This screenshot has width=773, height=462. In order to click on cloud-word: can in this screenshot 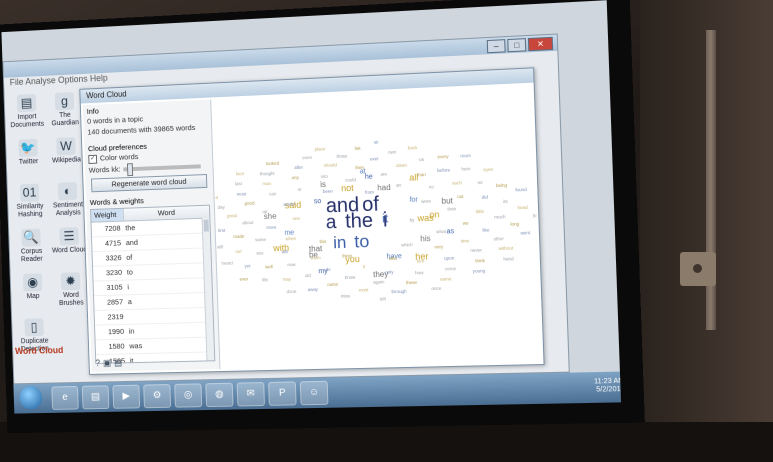, I will do `click(273, 193)`.